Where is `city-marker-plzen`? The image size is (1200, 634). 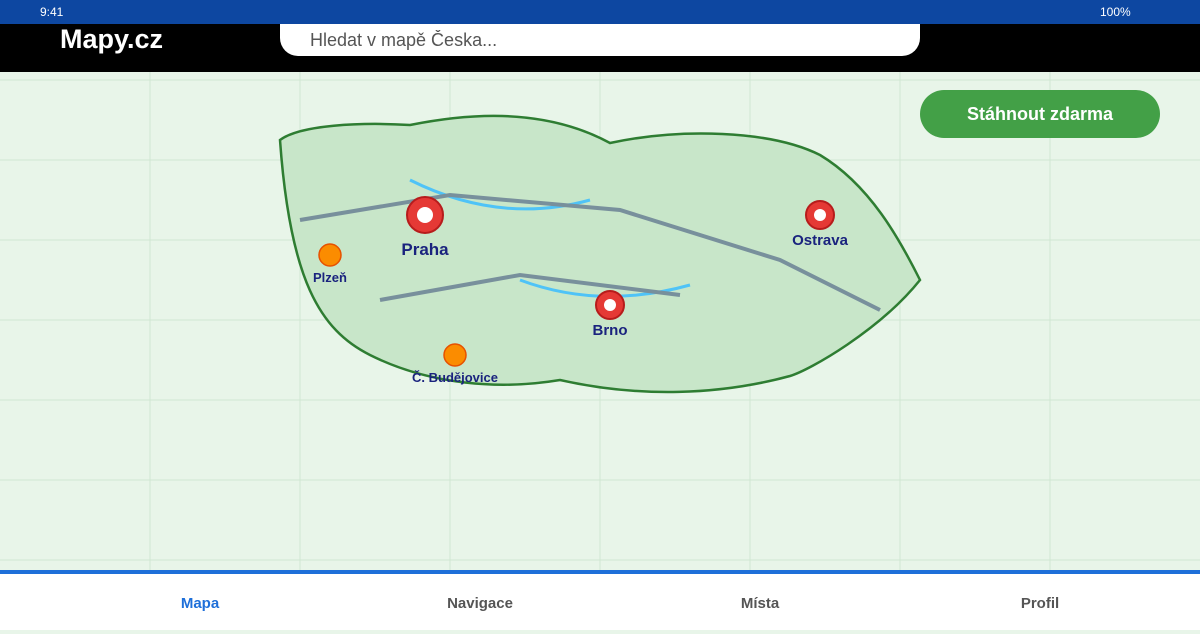
city-marker-plzen is located at coordinates (330, 255).